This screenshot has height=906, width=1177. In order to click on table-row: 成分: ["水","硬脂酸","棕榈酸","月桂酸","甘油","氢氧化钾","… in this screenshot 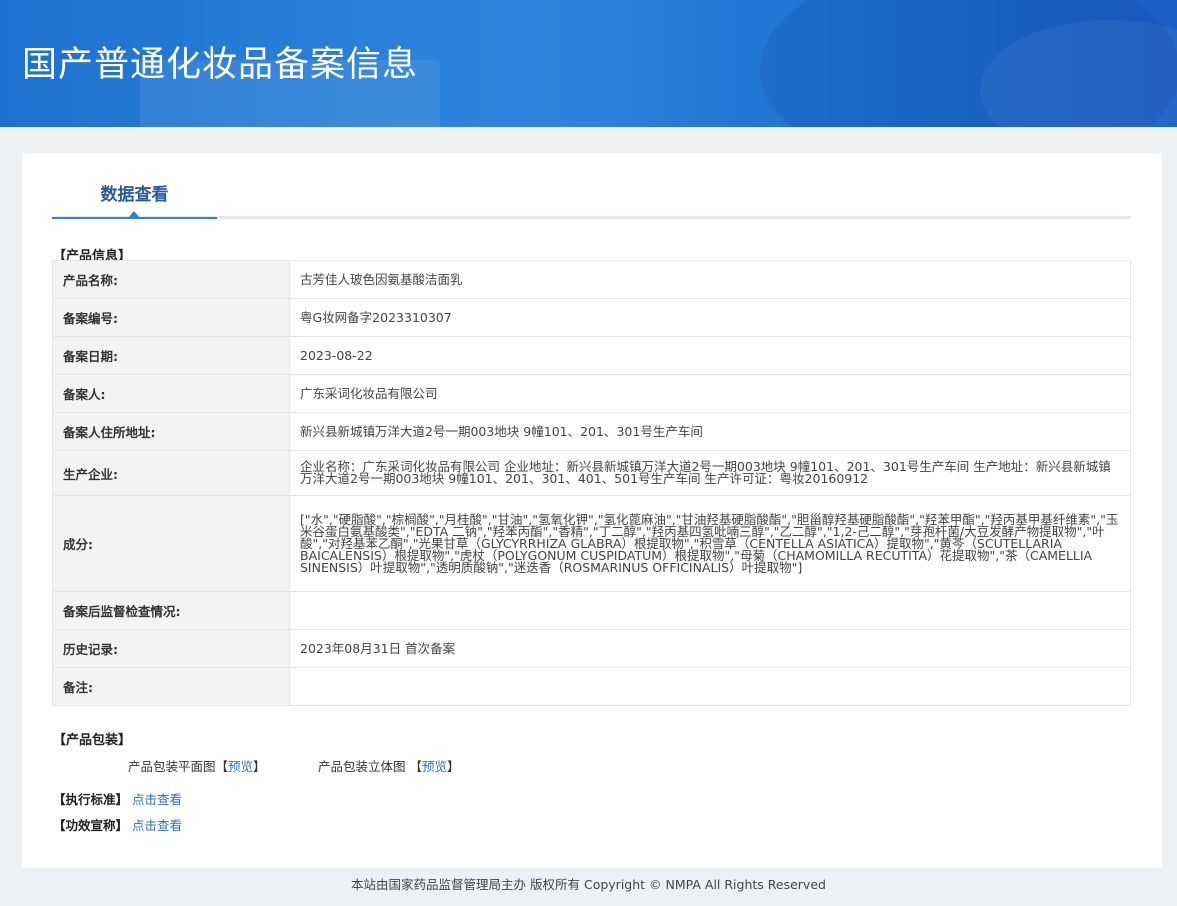, I will do `click(591, 543)`.